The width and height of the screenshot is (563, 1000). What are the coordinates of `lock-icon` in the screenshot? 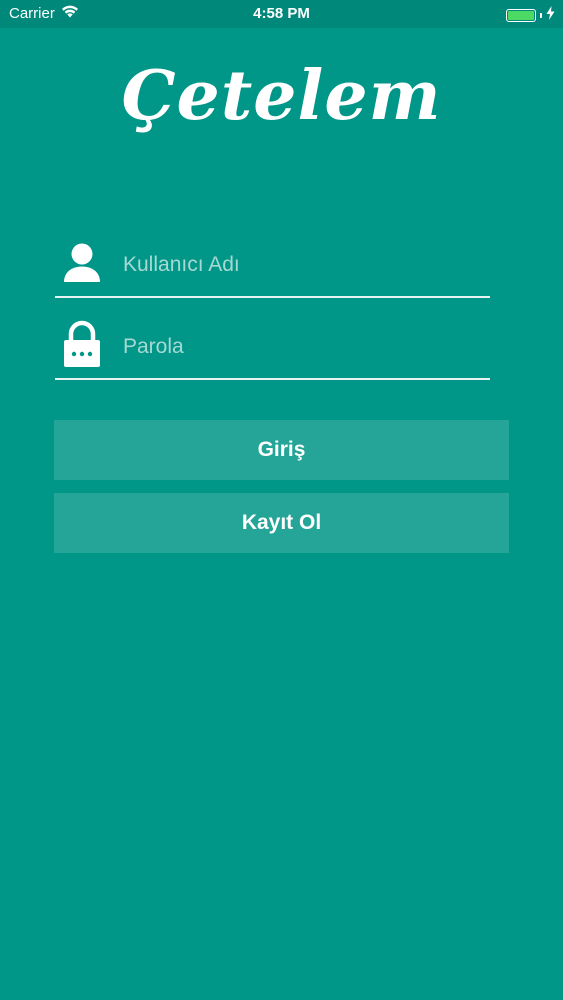 It's located at (82, 344).